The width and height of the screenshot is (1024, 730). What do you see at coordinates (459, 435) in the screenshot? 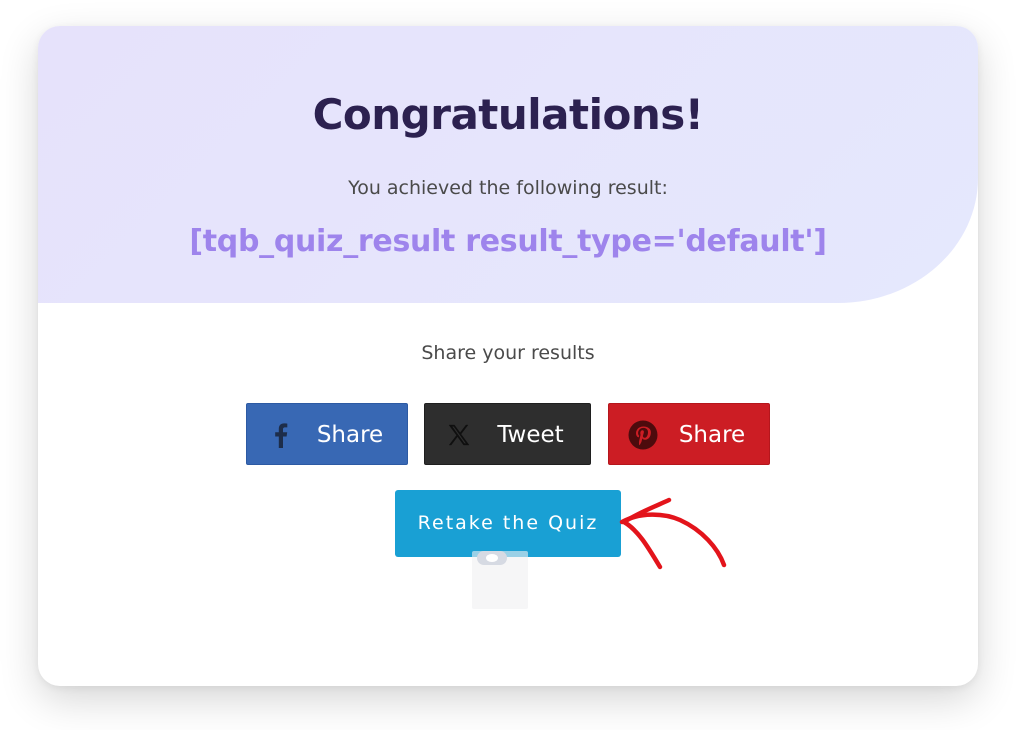
I see `x-twitter-icon` at bounding box center [459, 435].